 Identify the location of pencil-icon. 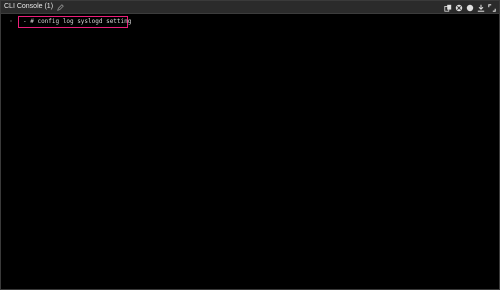
(60, 7).